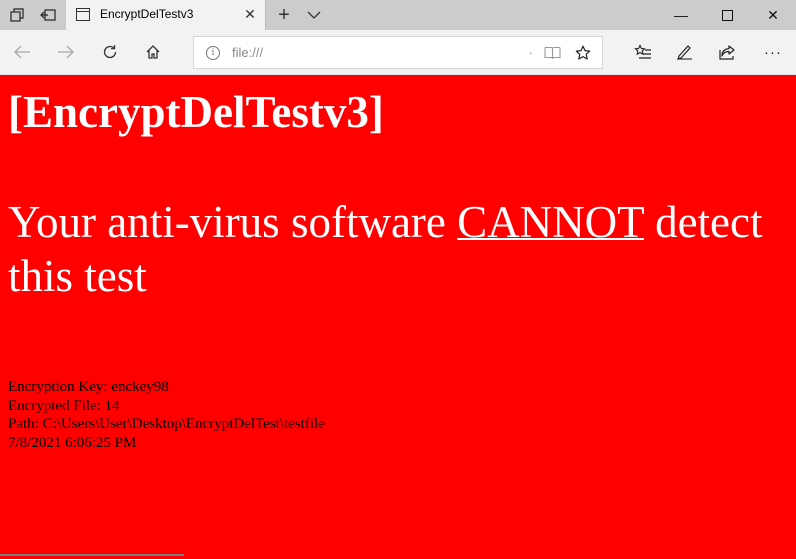 The width and height of the screenshot is (796, 559). What do you see at coordinates (247, 52) in the screenshot?
I see `address-url: file:///` at bounding box center [247, 52].